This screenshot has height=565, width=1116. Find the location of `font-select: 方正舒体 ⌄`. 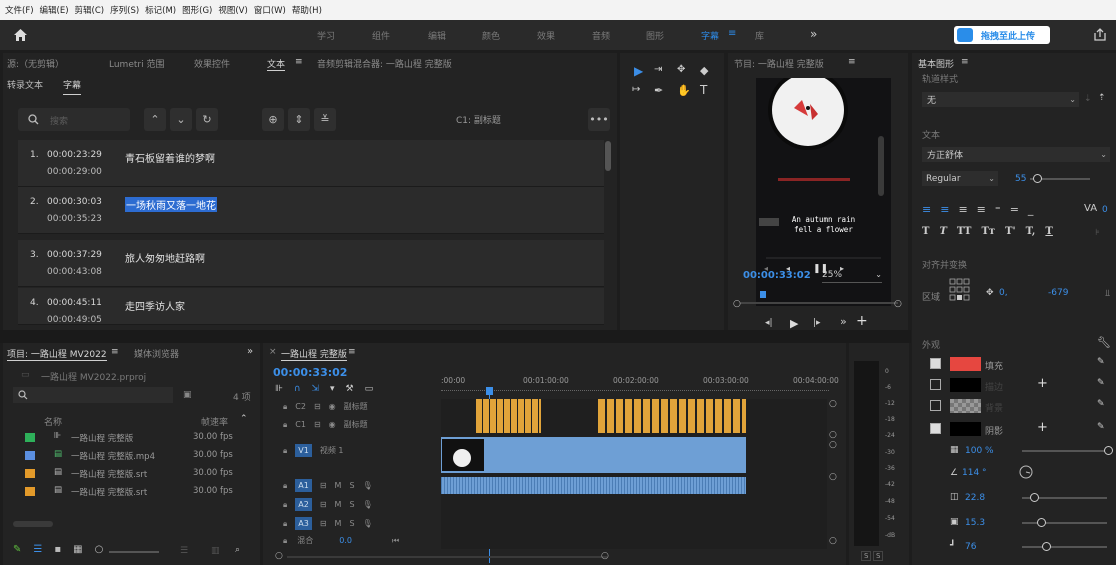

font-select: 方正舒体 ⌄ is located at coordinates (1016, 154).